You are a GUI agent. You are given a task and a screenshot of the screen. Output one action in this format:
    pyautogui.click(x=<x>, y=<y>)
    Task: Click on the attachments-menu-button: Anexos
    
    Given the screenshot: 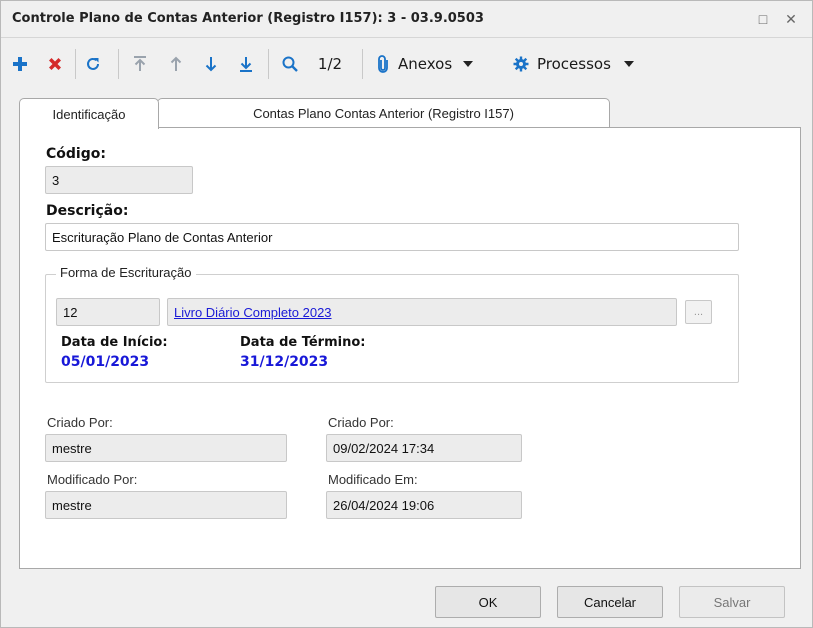 What is the action you would take?
    pyautogui.click(x=439, y=64)
    